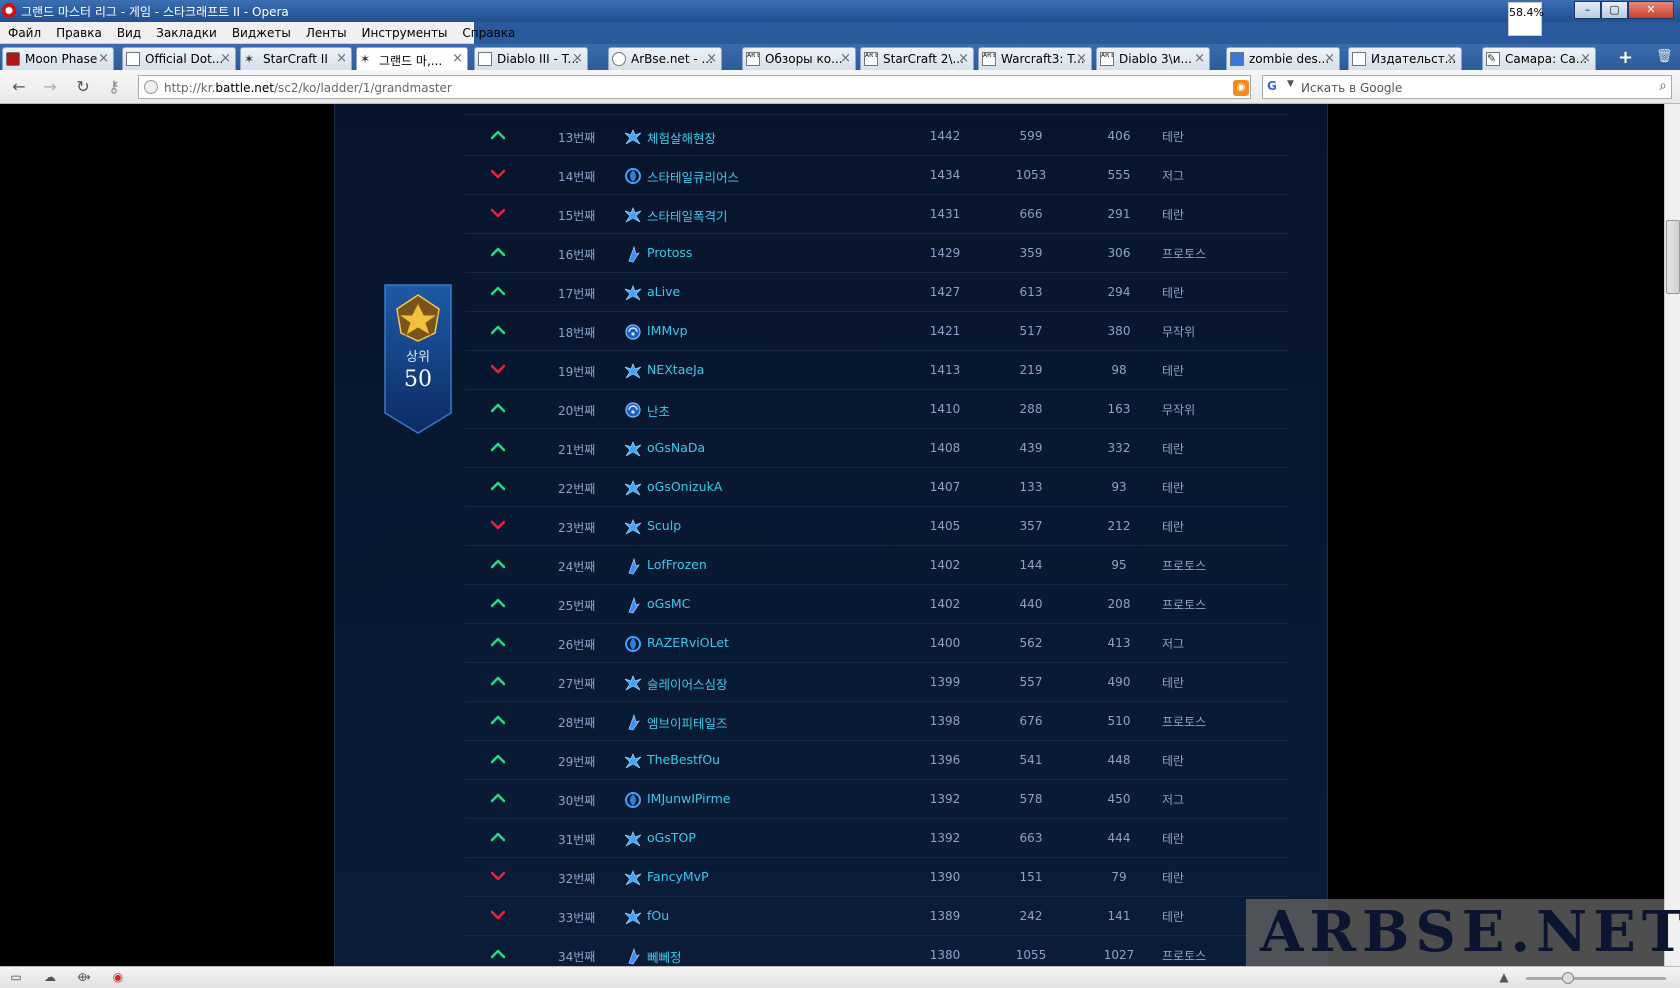  What do you see at coordinates (114, 87) in the screenshot?
I see `key-icon: ⚷` at bounding box center [114, 87].